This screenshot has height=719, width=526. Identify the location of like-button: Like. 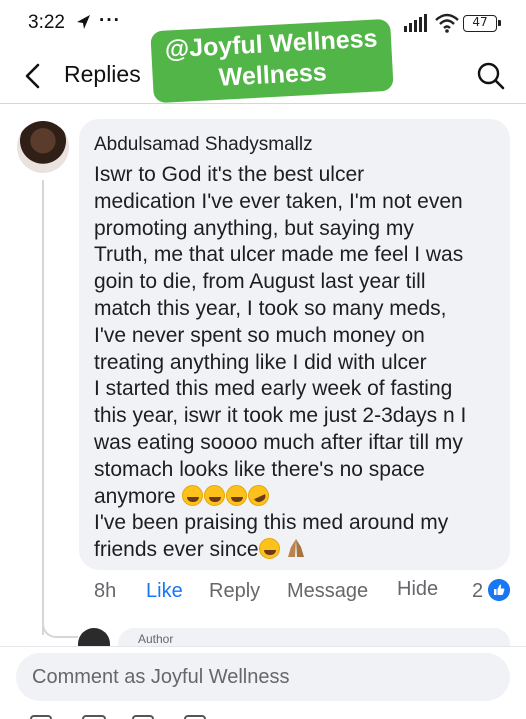
(164, 591).